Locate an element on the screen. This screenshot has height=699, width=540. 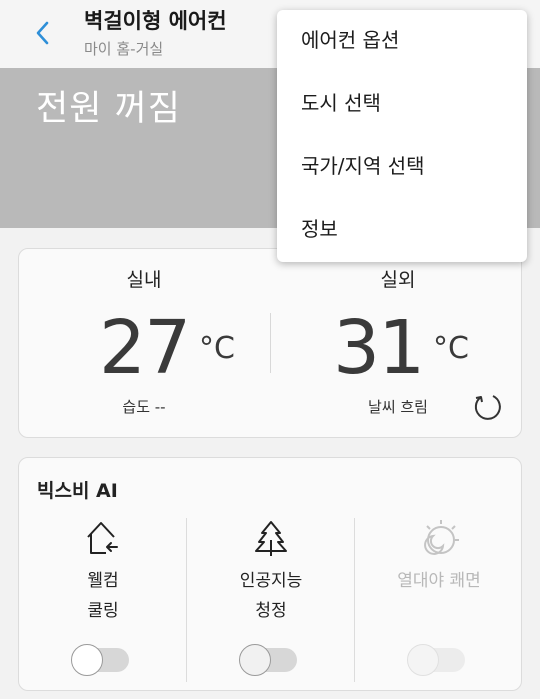
indoor-temperature: 실내 27 °C 습도 -- is located at coordinates (144, 344).